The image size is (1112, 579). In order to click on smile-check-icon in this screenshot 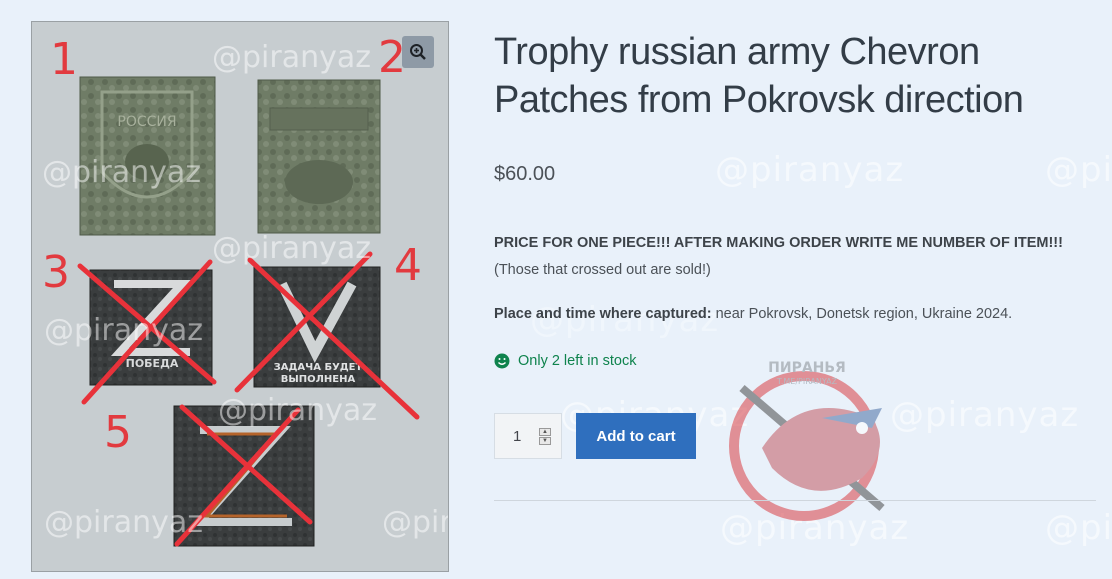, I will do `click(502, 361)`.